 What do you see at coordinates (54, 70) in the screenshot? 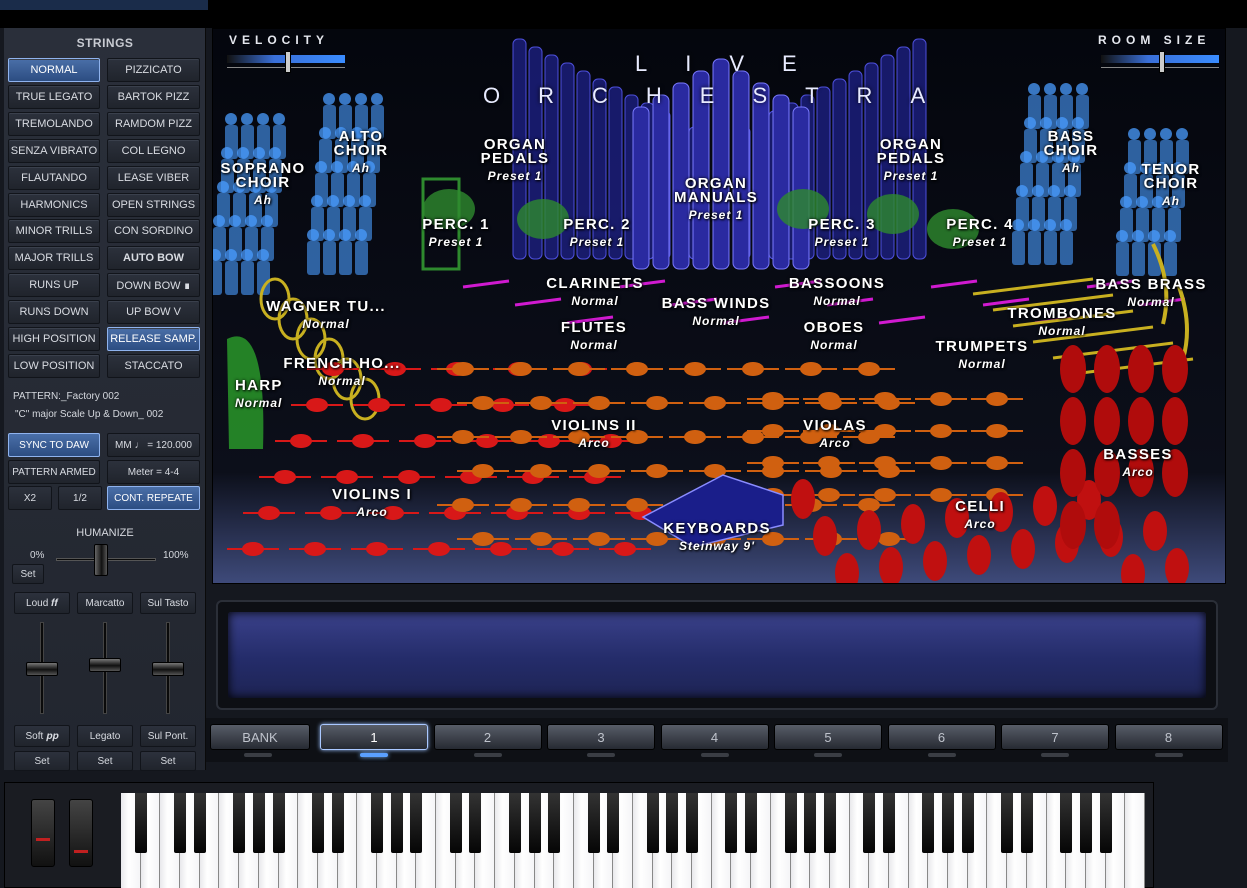
I see `articulation-normal: NORMAL` at bounding box center [54, 70].